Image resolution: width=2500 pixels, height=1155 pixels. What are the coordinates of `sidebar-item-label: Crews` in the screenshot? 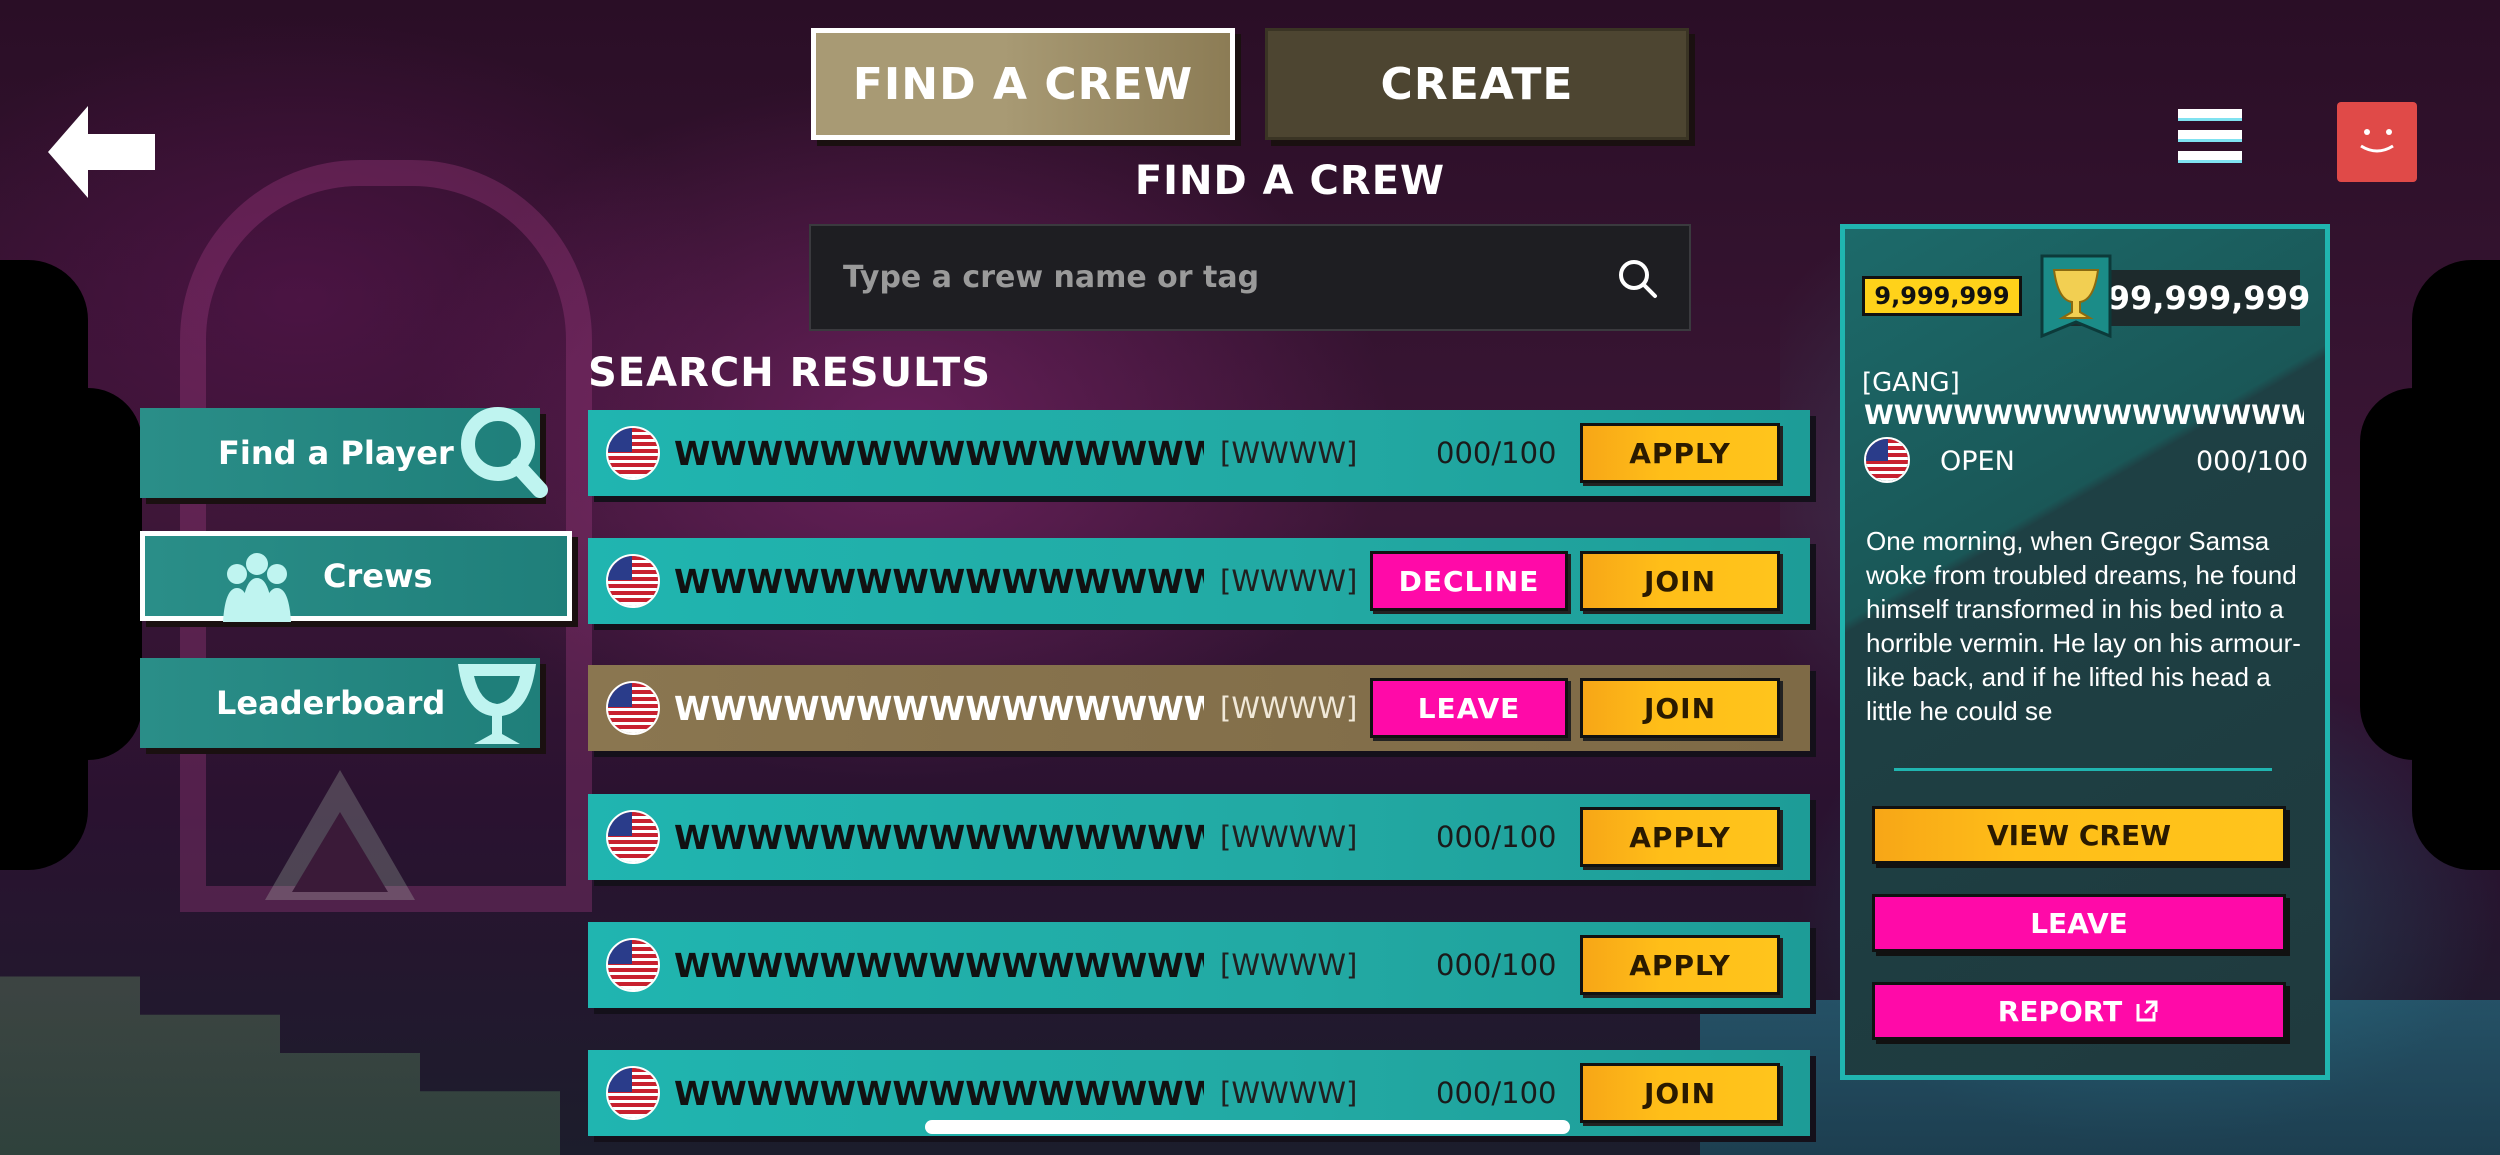 It's located at (378, 576).